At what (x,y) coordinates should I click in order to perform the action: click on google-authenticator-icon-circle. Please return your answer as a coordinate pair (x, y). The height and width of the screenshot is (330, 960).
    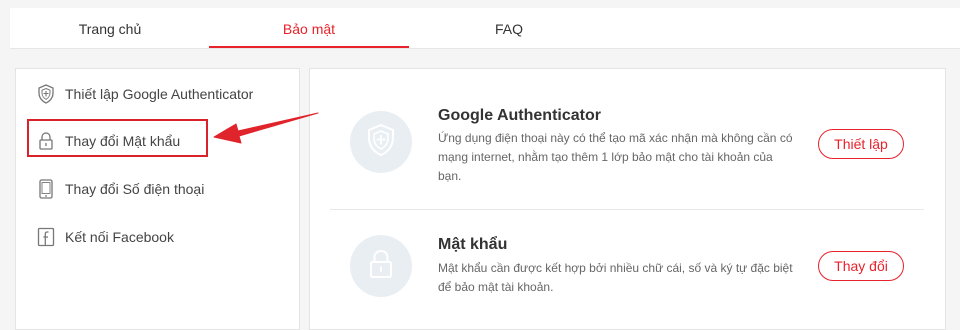
    Looking at the image, I should click on (381, 142).